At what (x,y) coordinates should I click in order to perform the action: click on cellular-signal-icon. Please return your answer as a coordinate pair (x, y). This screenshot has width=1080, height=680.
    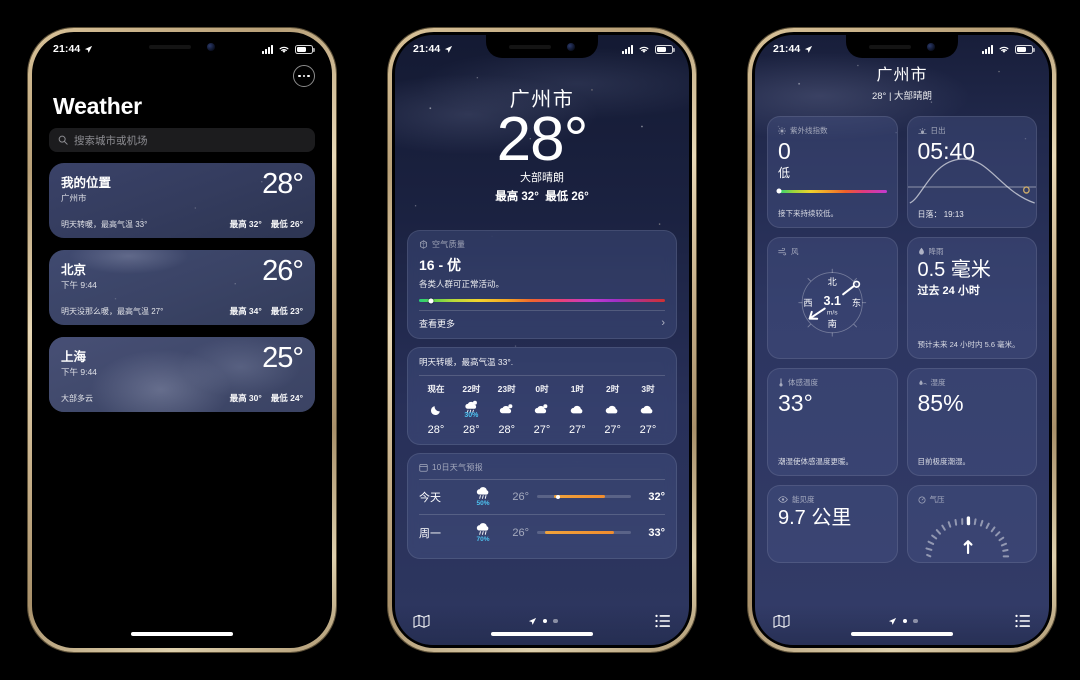
    Looking at the image, I should click on (627, 49).